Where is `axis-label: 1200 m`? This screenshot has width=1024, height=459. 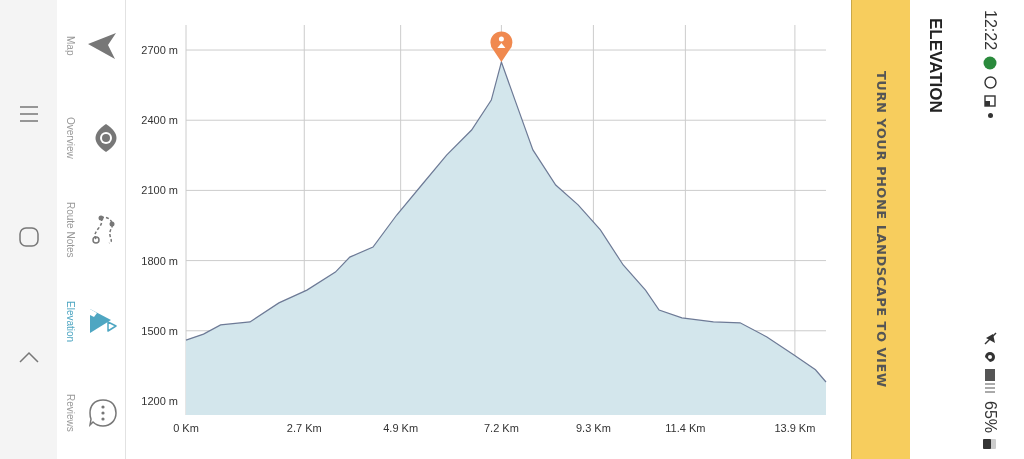 axis-label: 1200 m is located at coordinates (159, 400).